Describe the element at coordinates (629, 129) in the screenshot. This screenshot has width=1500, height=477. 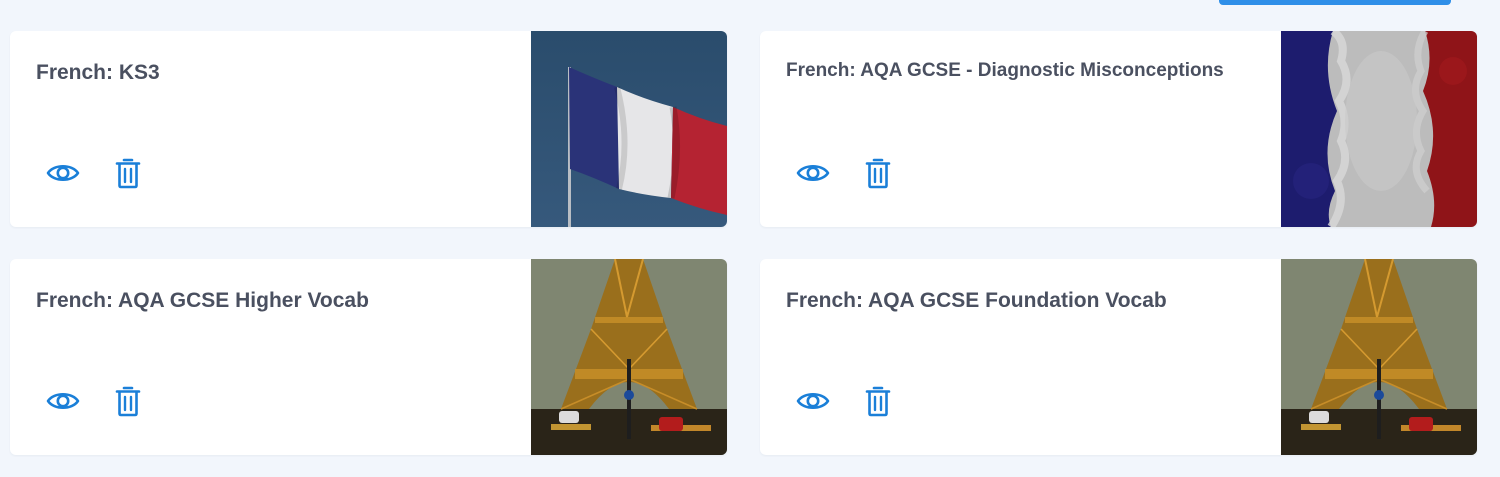
I see `french-flag-image` at that location.